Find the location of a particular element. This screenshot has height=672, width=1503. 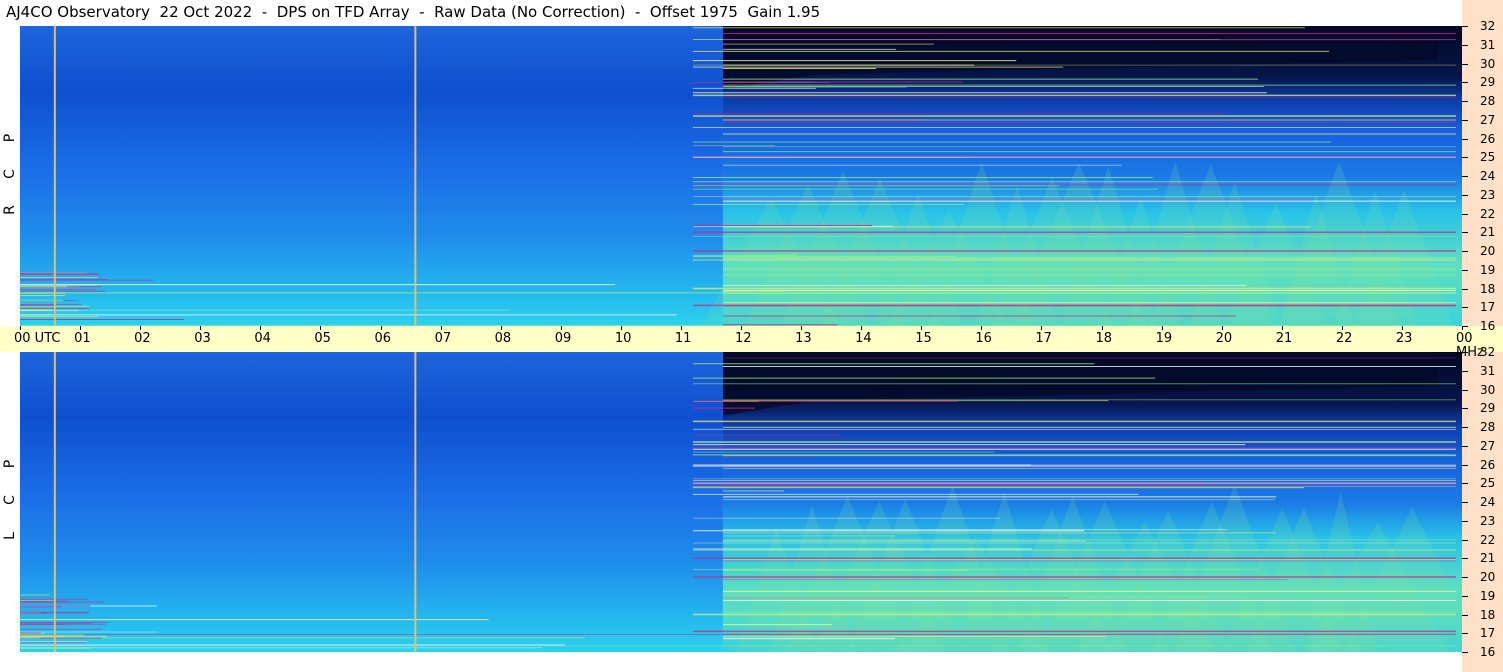

utc-tick-label: 14 is located at coordinates (863, 338).